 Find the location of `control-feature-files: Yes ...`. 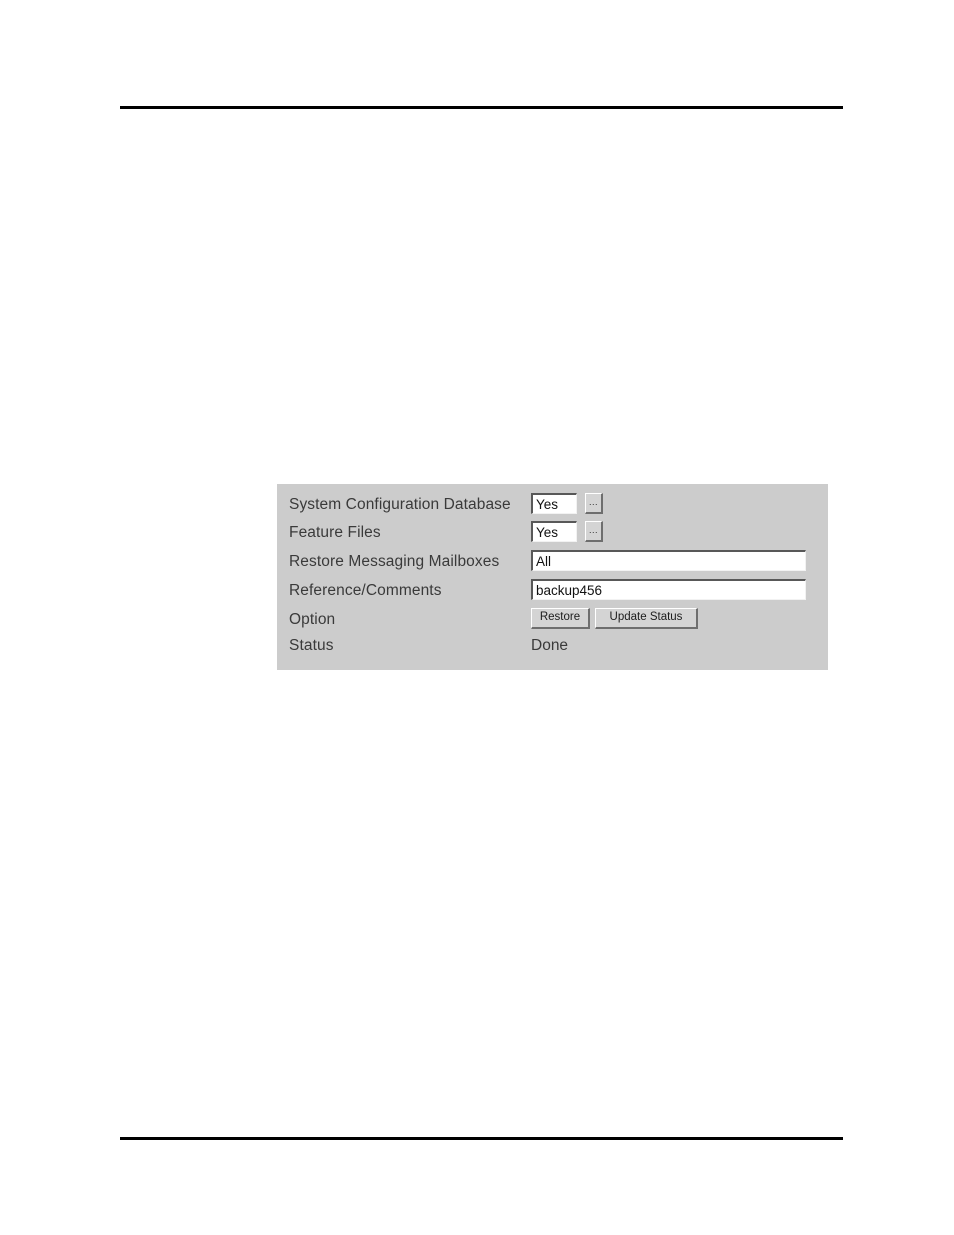

control-feature-files: Yes ... is located at coordinates (567, 533).